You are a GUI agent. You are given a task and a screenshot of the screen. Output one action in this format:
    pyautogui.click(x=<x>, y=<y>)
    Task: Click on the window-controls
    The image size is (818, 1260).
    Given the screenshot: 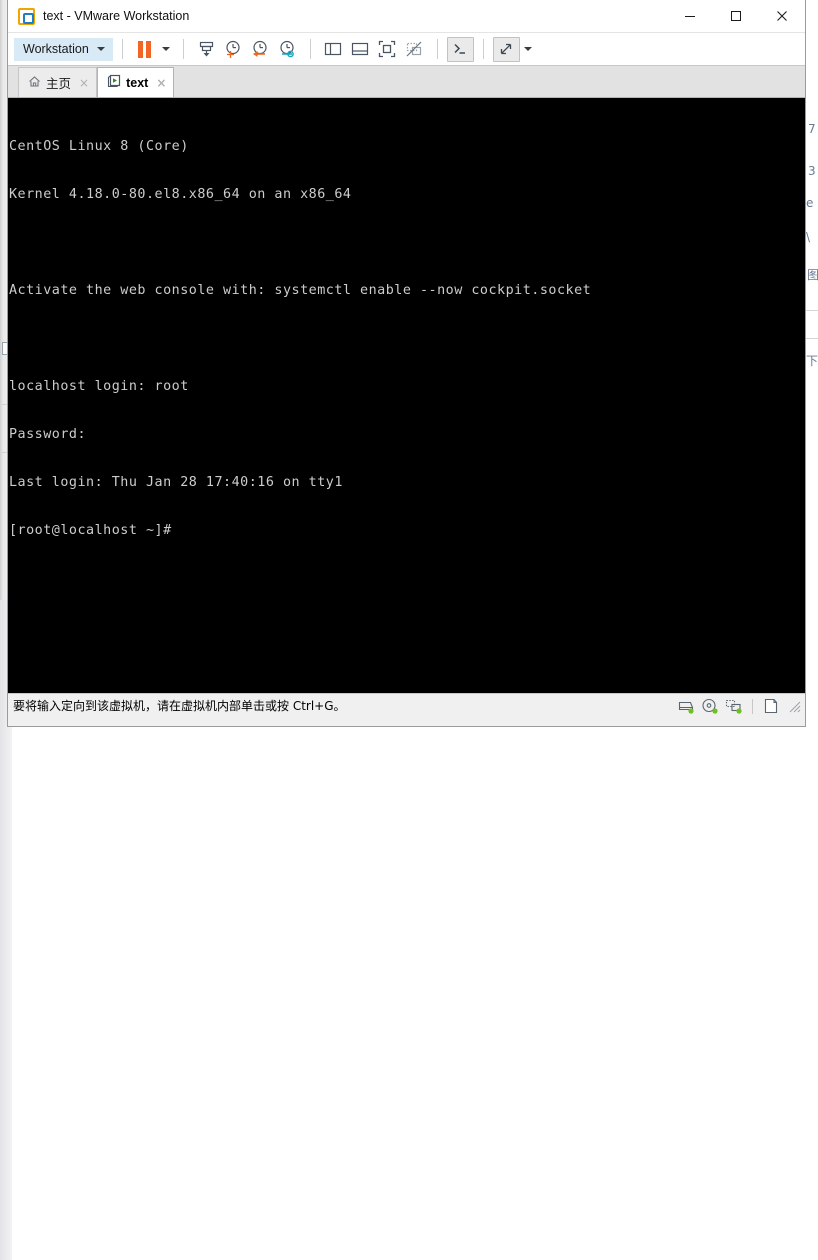 What is the action you would take?
    pyautogui.click(x=736, y=16)
    